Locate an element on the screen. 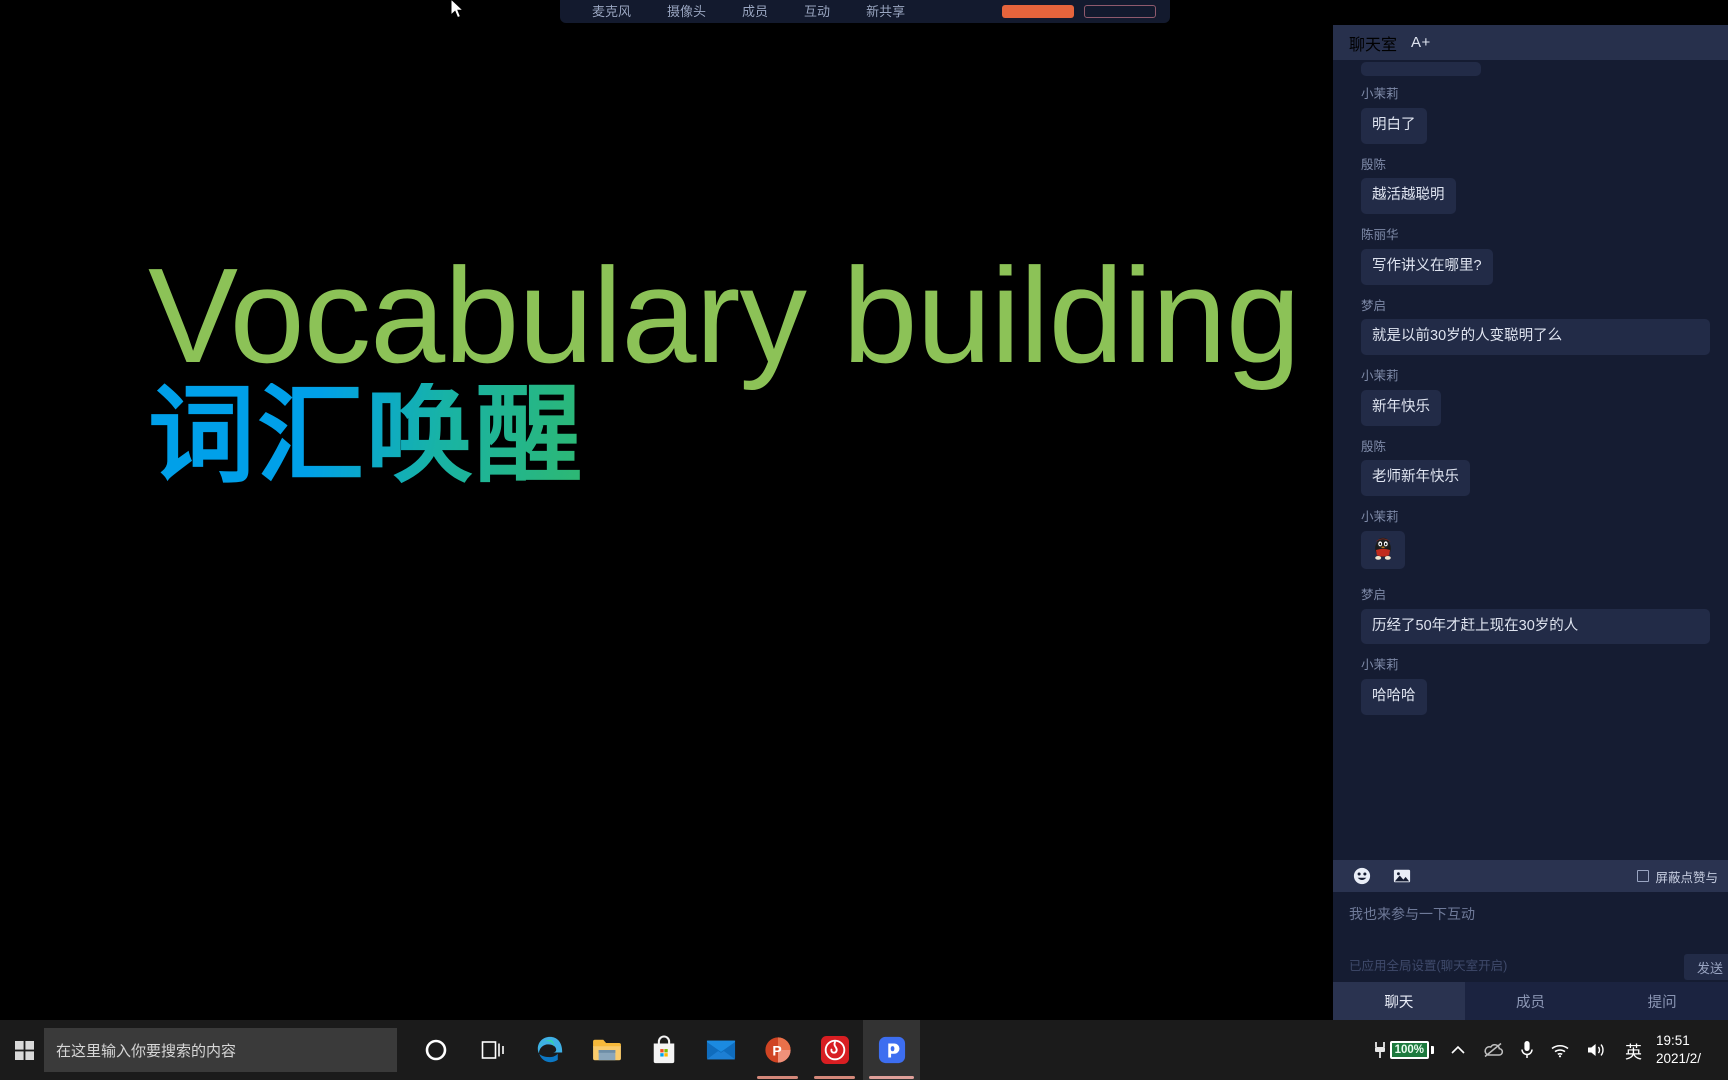  taskbar-icon-strip: P is located at coordinates (663, 1050).